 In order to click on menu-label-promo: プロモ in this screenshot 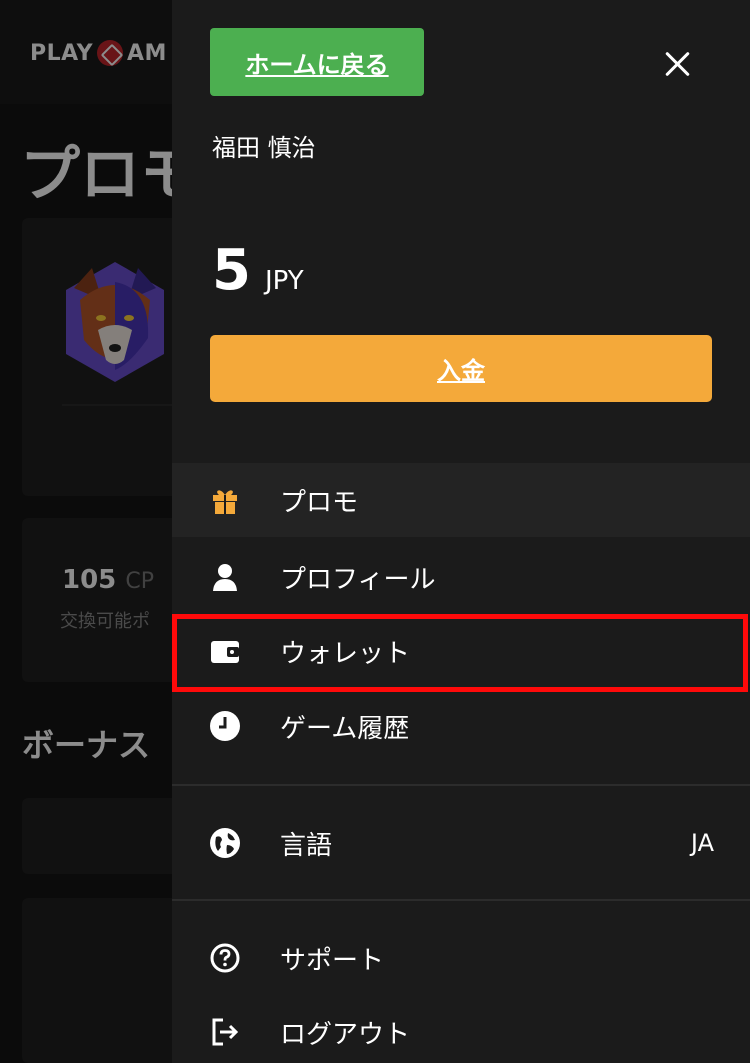, I will do `click(319, 502)`.